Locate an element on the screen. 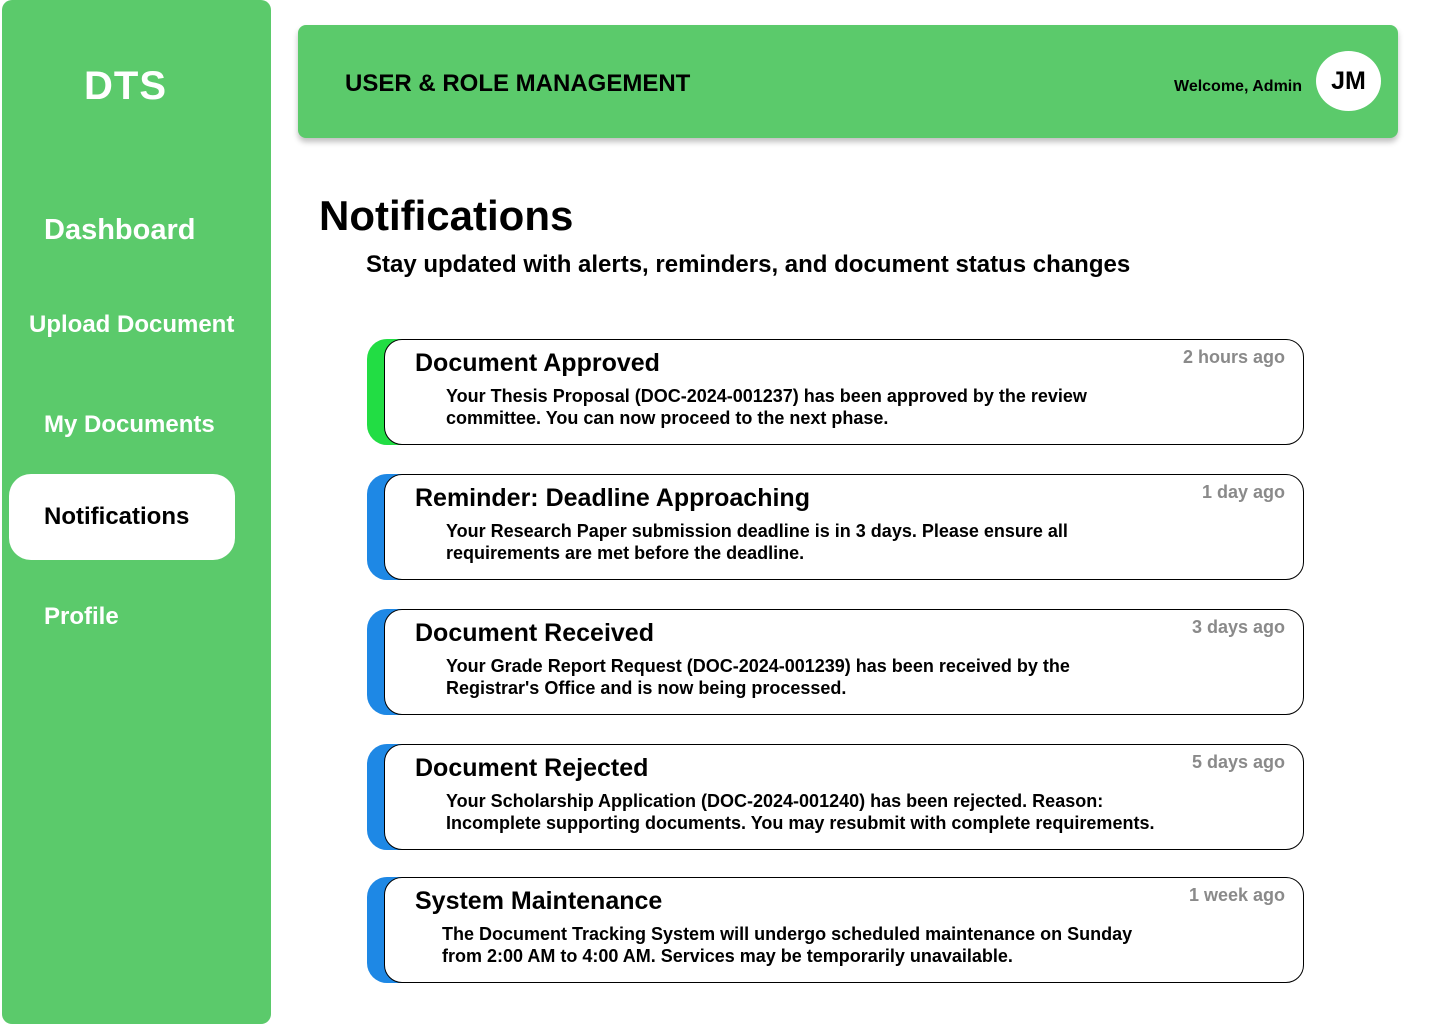 The height and width of the screenshot is (1024, 1440). sidebar-item-dashboard: Dashboard is located at coordinates (119, 230).